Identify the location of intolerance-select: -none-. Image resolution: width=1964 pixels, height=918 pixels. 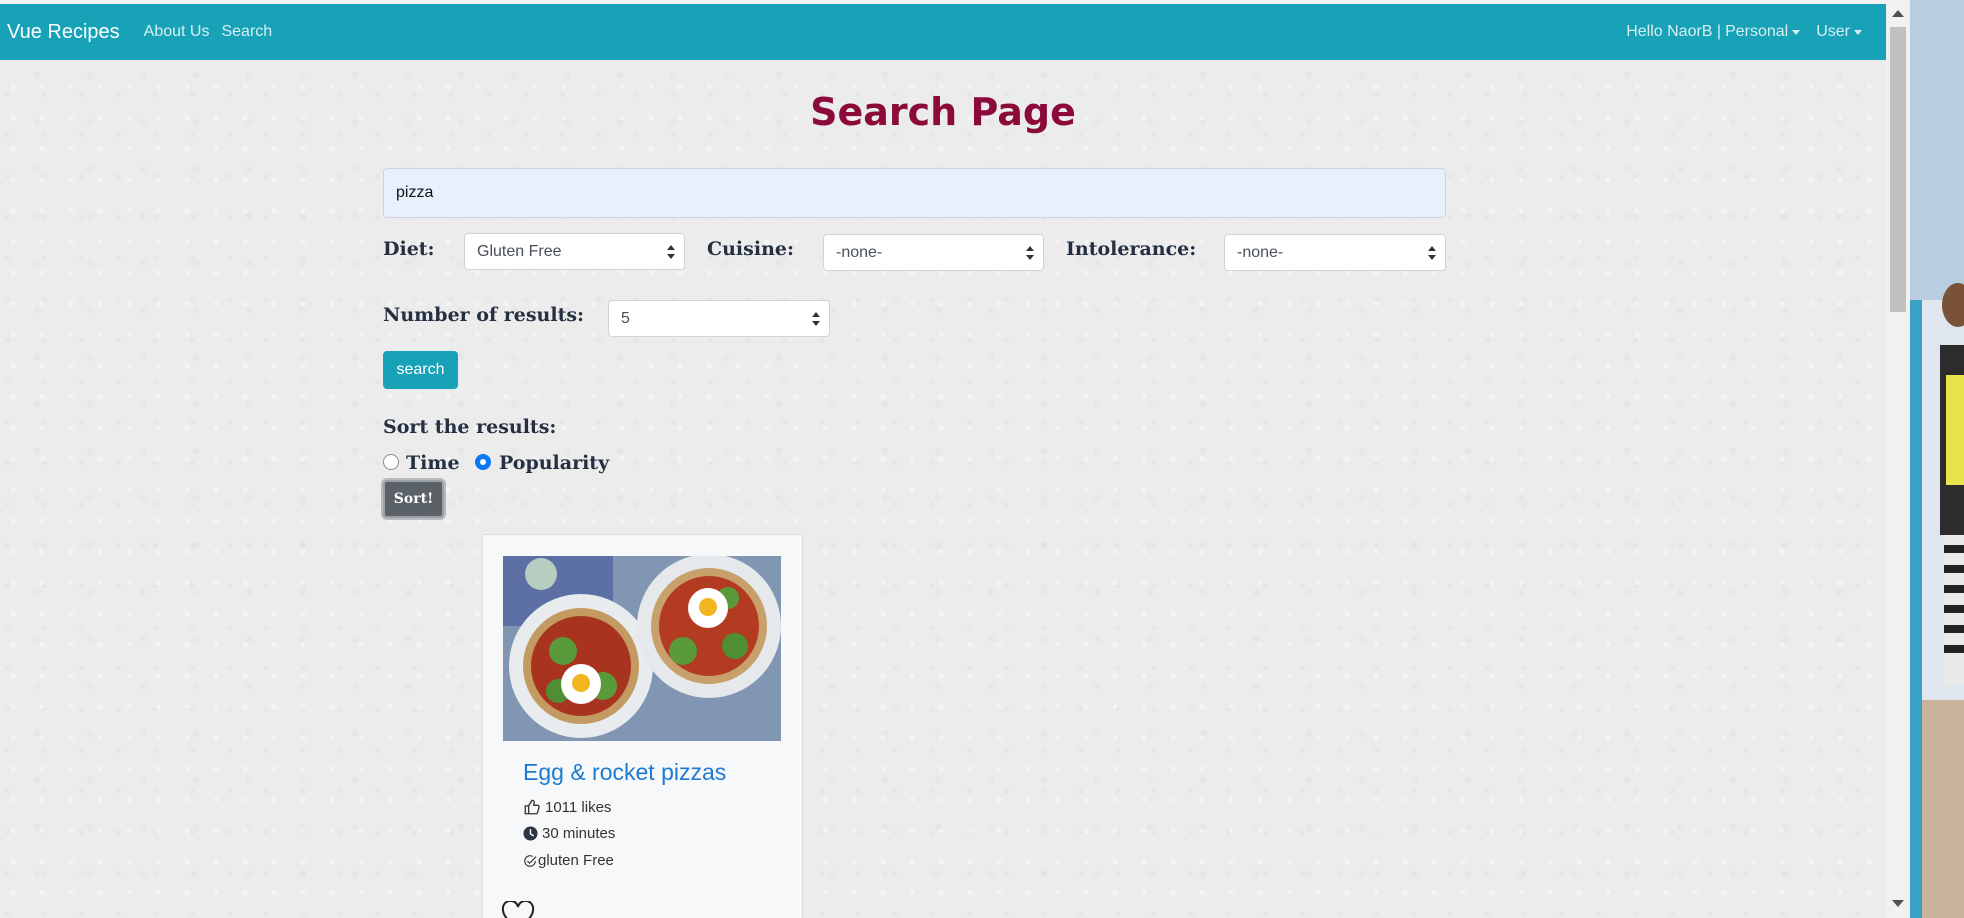
(1335, 252).